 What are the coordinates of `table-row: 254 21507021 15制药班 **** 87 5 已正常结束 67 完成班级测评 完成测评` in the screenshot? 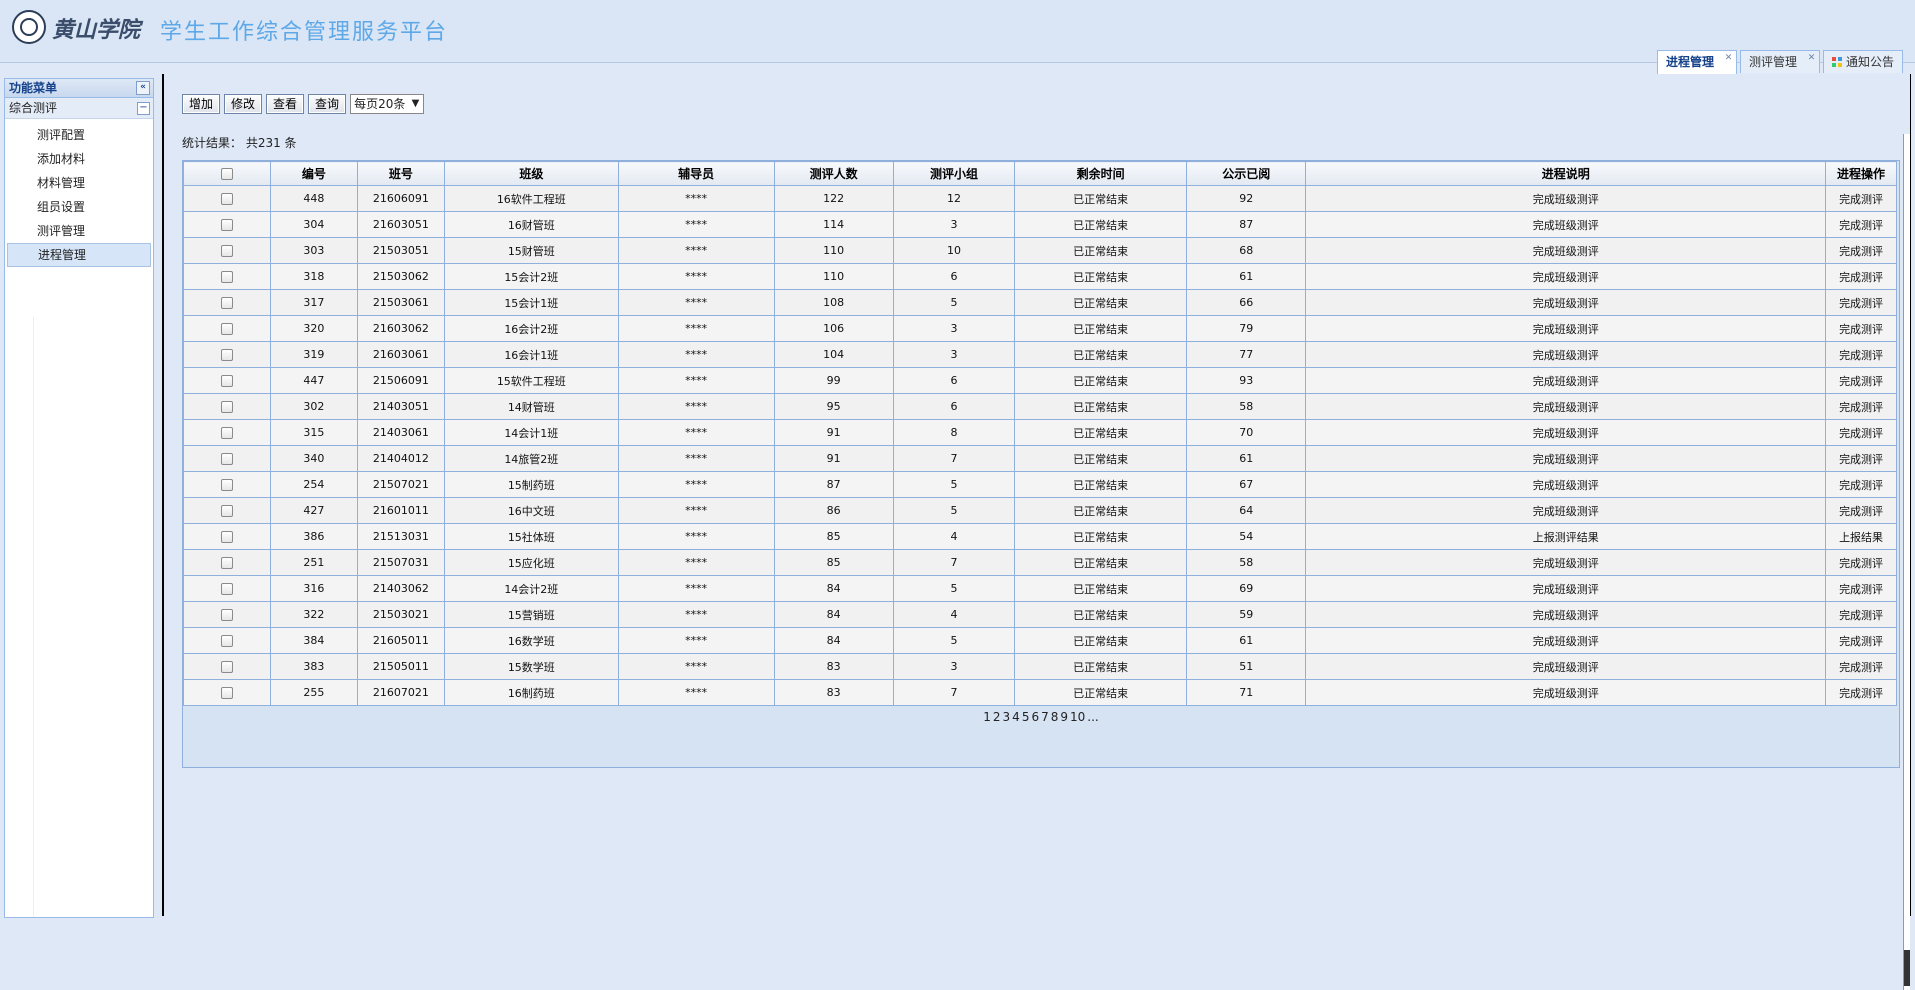 It's located at (1040, 484).